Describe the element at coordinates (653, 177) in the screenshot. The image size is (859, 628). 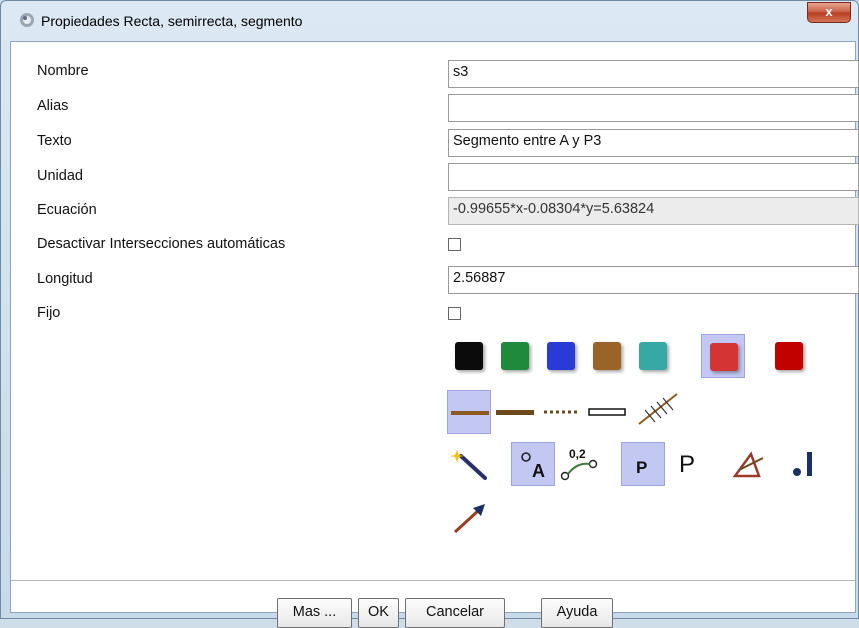
I see `unidad-field` at that location.